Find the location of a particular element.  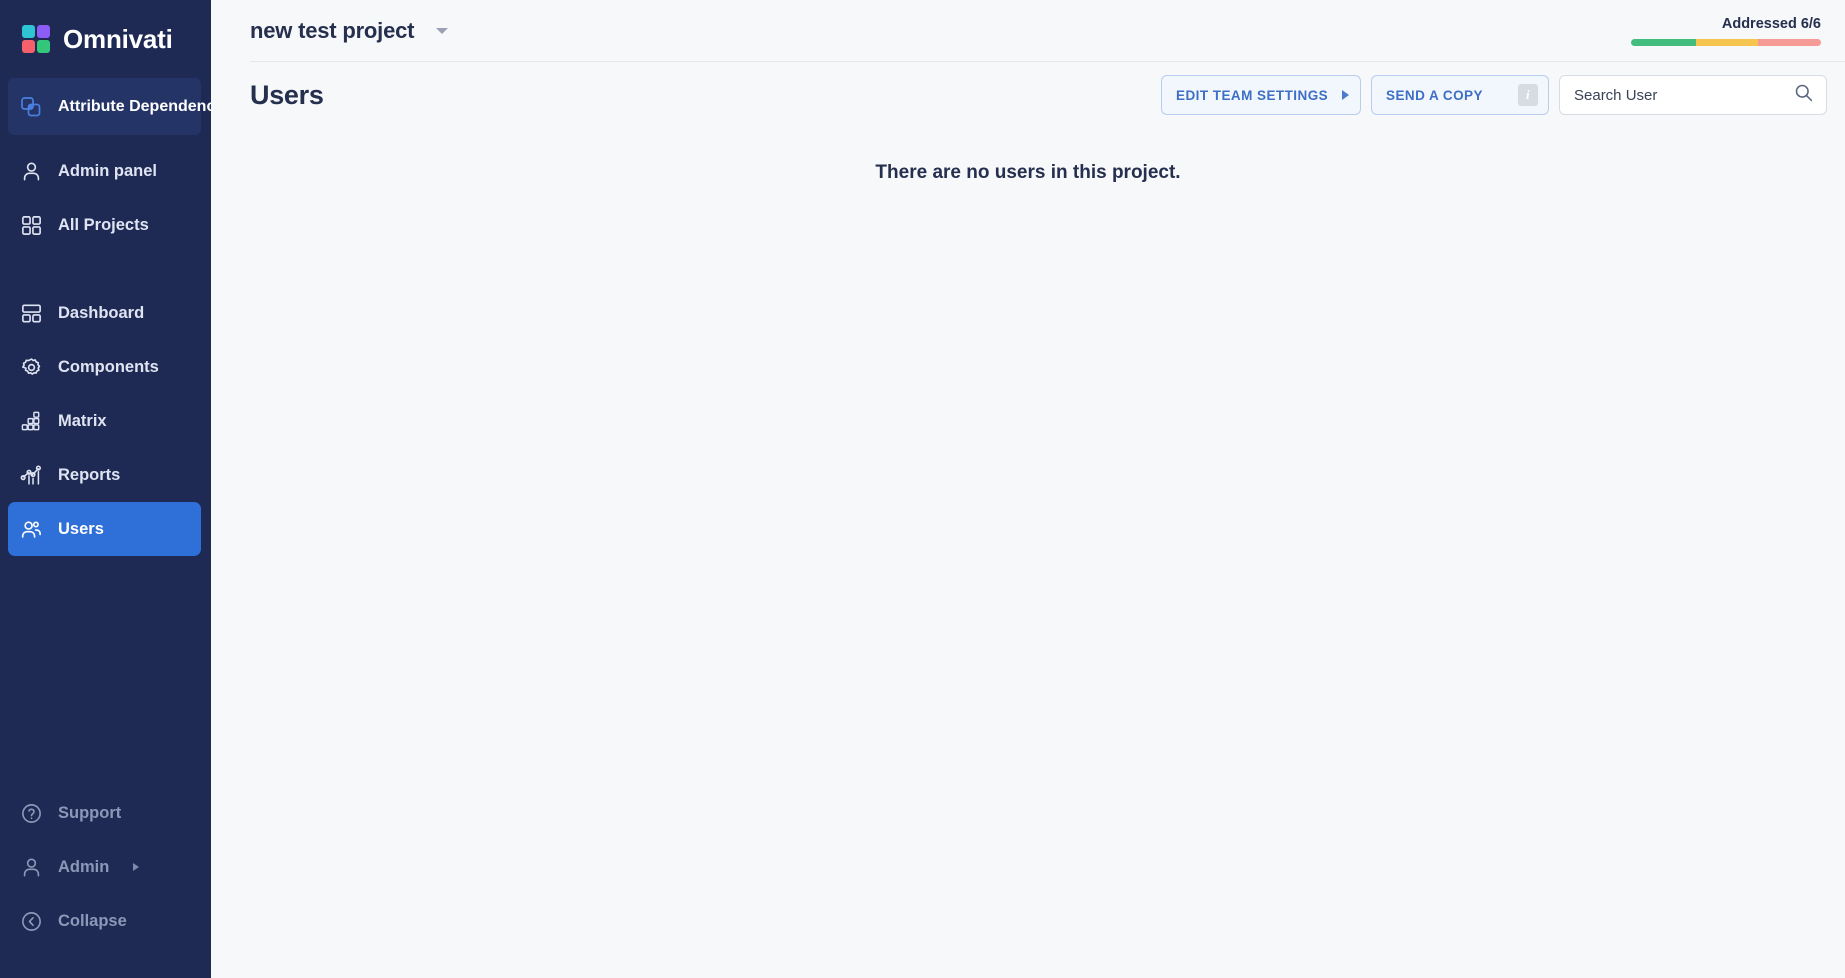

sidebar: Omnivati Attribute Dependency i is located at coordinates (105, 489).